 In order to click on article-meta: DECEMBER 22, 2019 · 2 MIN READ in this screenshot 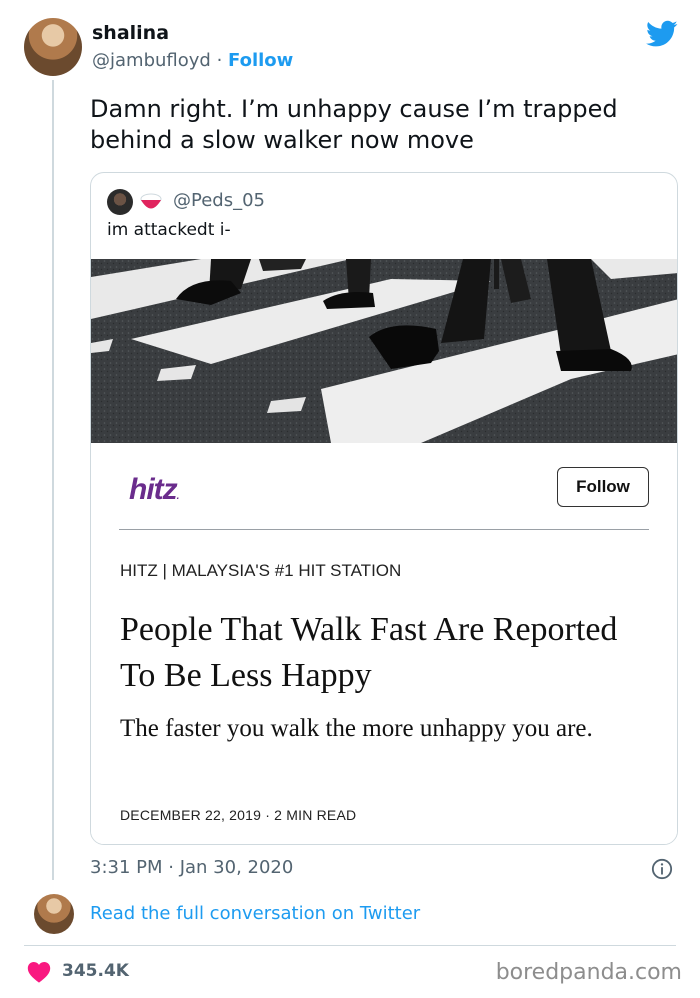, I will do `click(238, 815)`.